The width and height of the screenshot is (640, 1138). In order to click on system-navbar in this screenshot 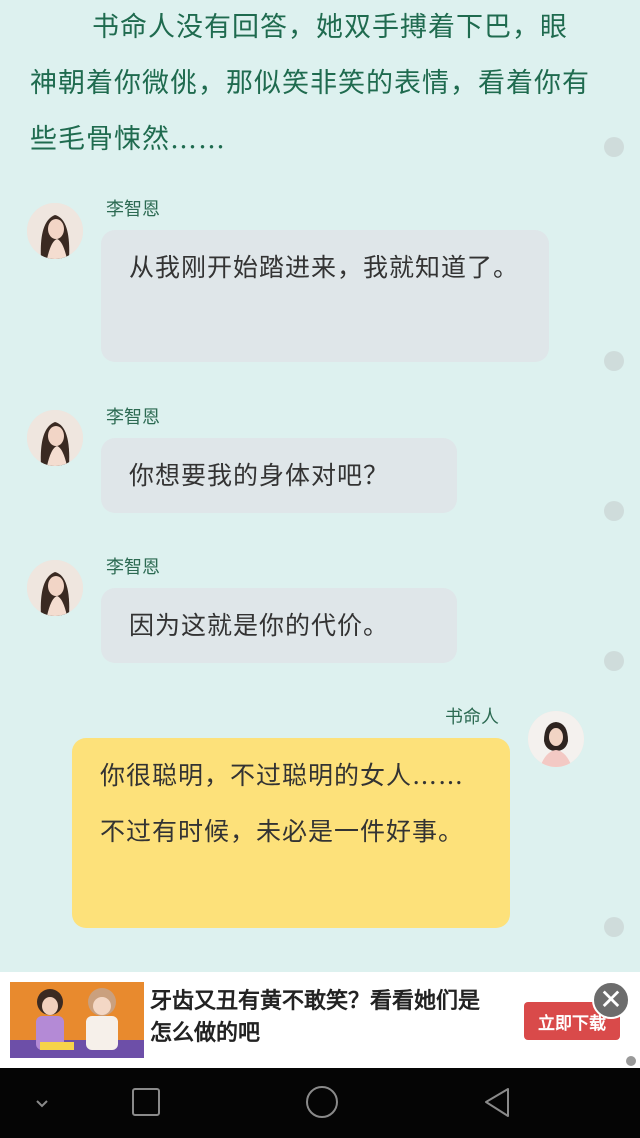, I will do `click(320, 1103)`.